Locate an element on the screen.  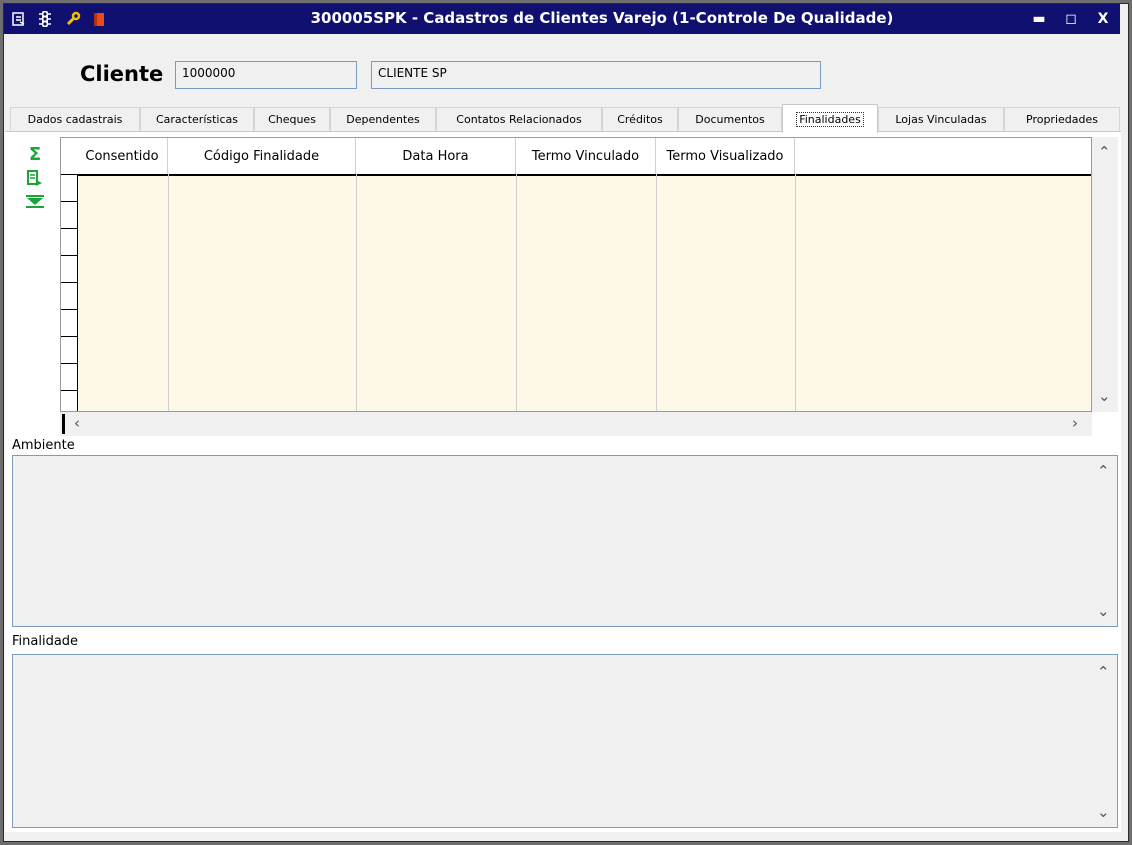
column-header-termo-vinculado: Termo Vinculado is located at coordinates (586, 156).